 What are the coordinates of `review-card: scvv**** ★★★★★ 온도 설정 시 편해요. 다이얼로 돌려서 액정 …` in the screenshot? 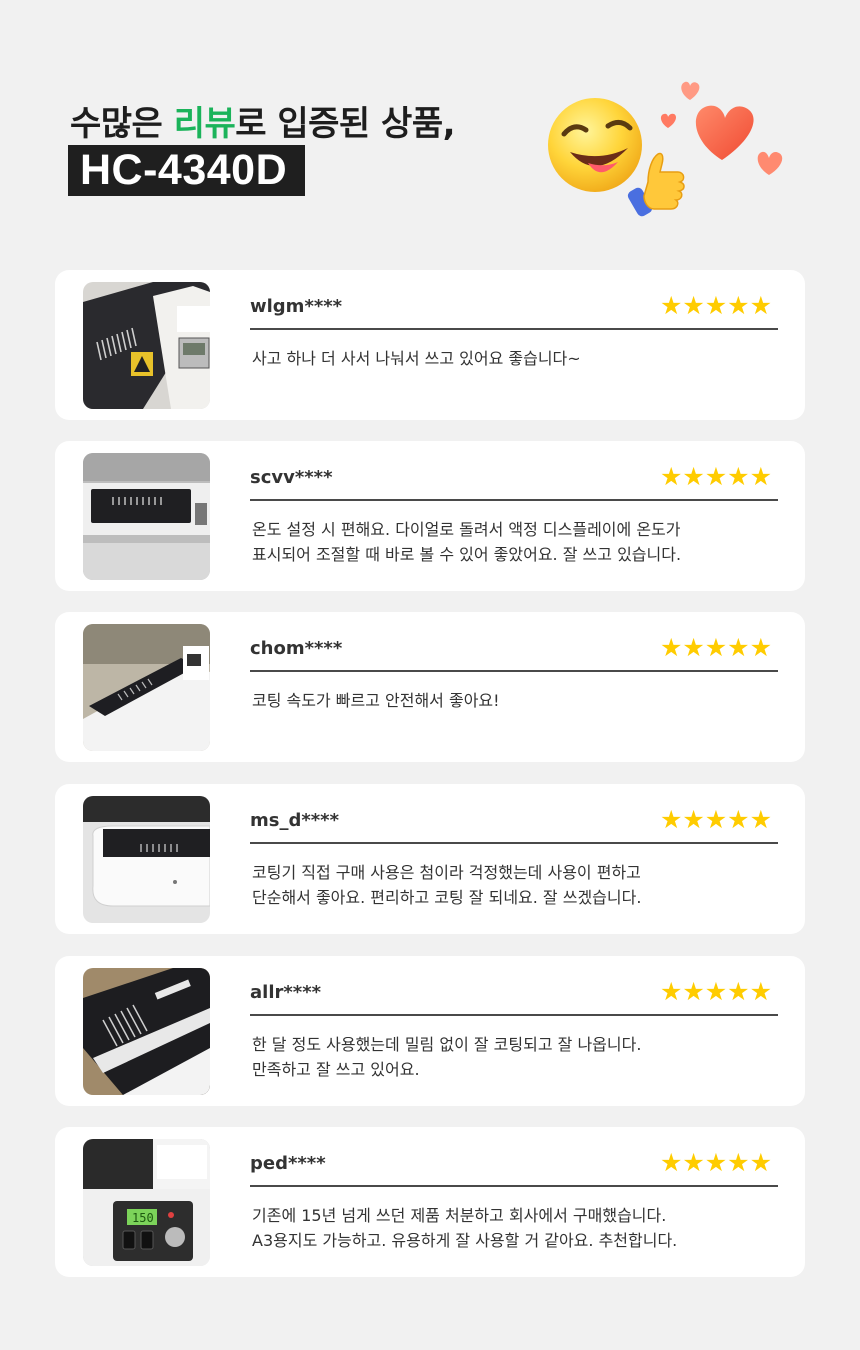 It's located at (430, 516).